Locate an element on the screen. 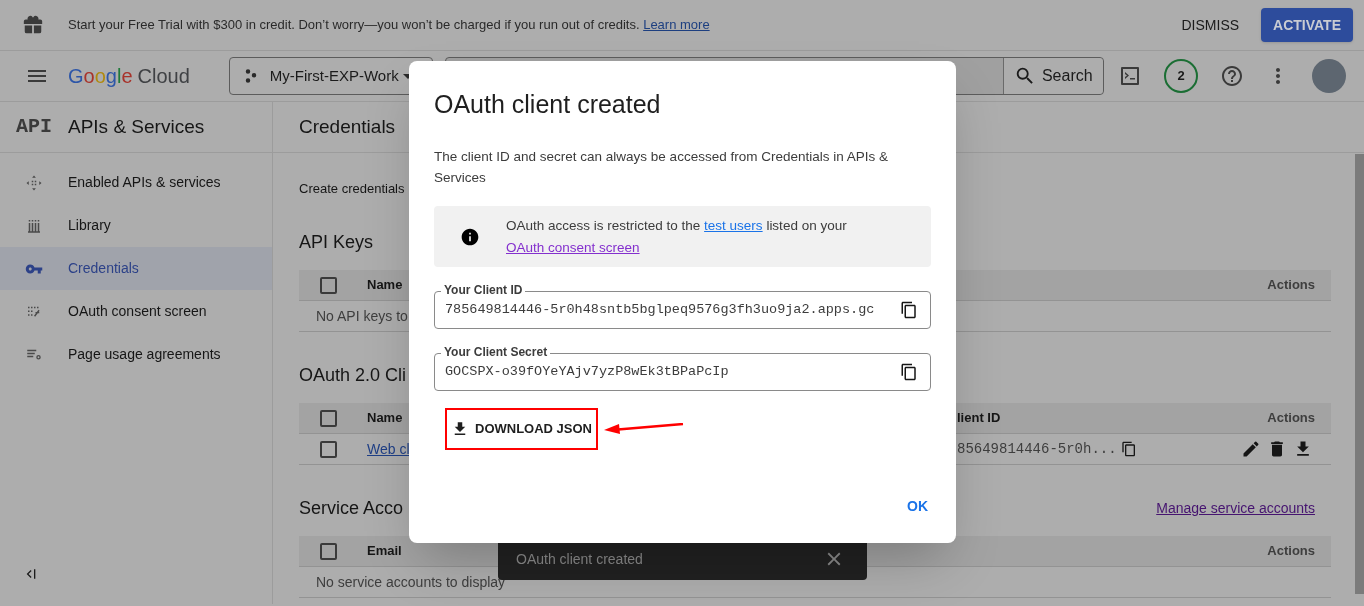  create-credentials-link: Create credentials is located at coordinates (352, 189).